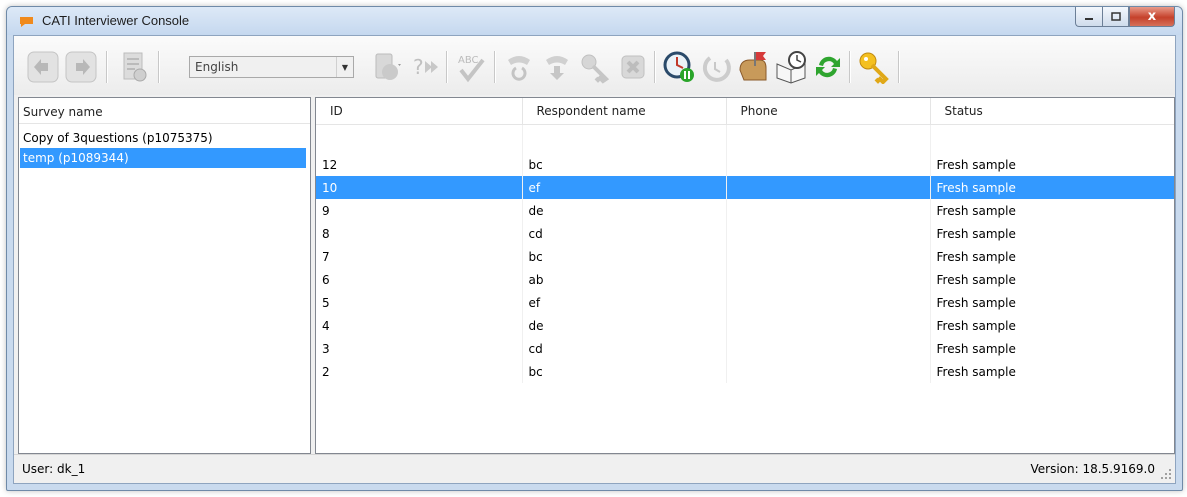 Image resolution: width=1187 pixels, height=497 pixels. What do you see at coordinates (1092, 469) in the screenshot?
I see `status-version: Version: 18.5.9169.0` at bounding box center [1092, 469].